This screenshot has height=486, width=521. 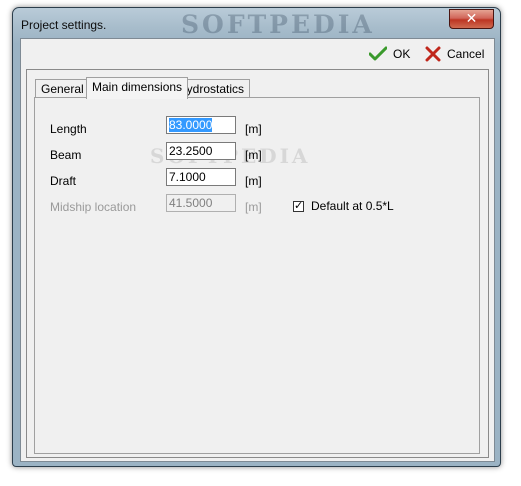 I want to click on midship-location-value: 41.5000, so click(x=191, y=203).